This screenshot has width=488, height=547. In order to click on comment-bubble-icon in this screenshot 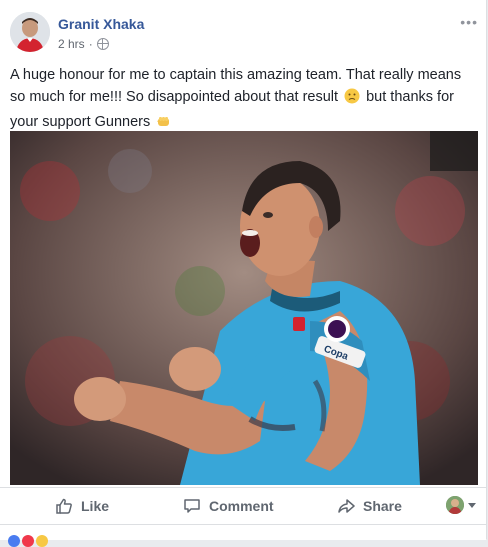, I will do `click(192, 506)`.